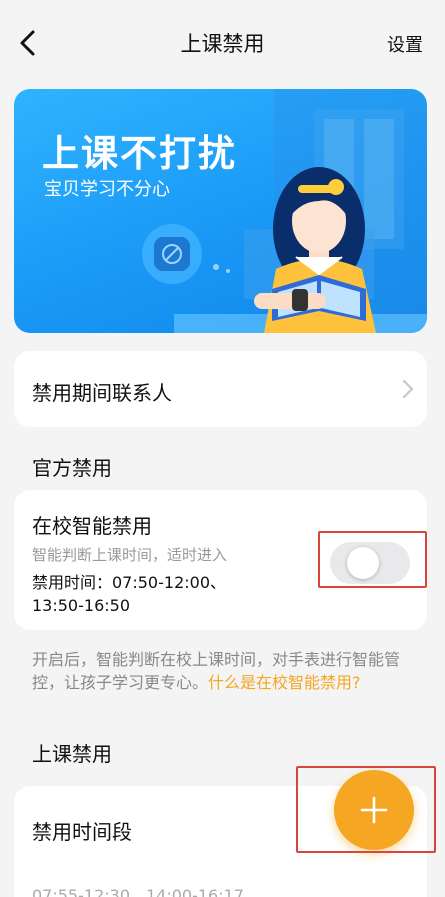 The image size is (445, 897). I want to click on contact-row: 禁用期间联系人, so click(220, 389).